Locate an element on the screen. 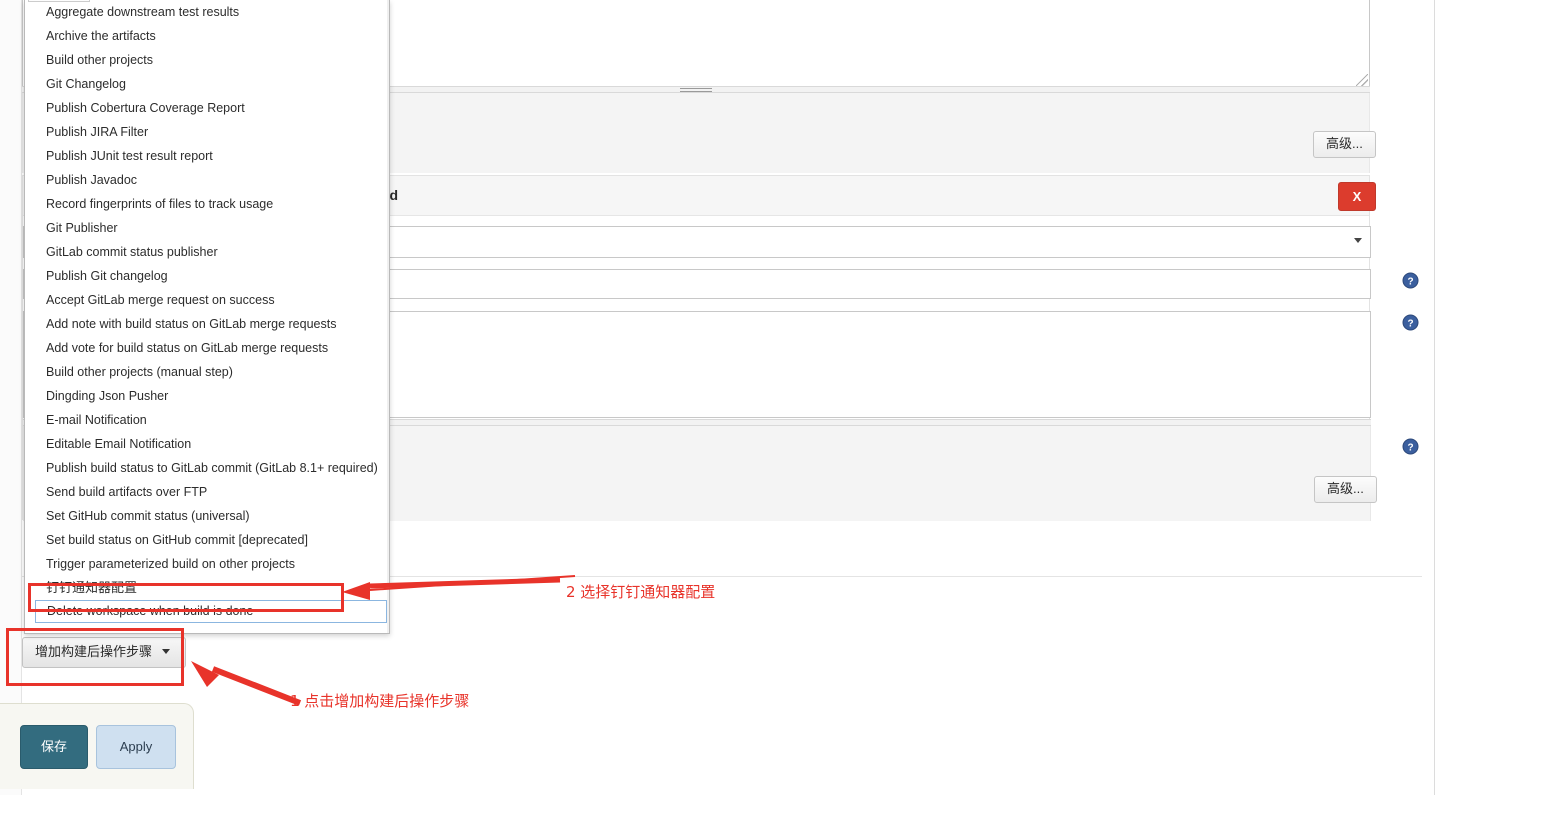 This screenshot has width=1548, height=828. dropdown-item: Build other projects (manual step) is located at coordinates (207, 372).